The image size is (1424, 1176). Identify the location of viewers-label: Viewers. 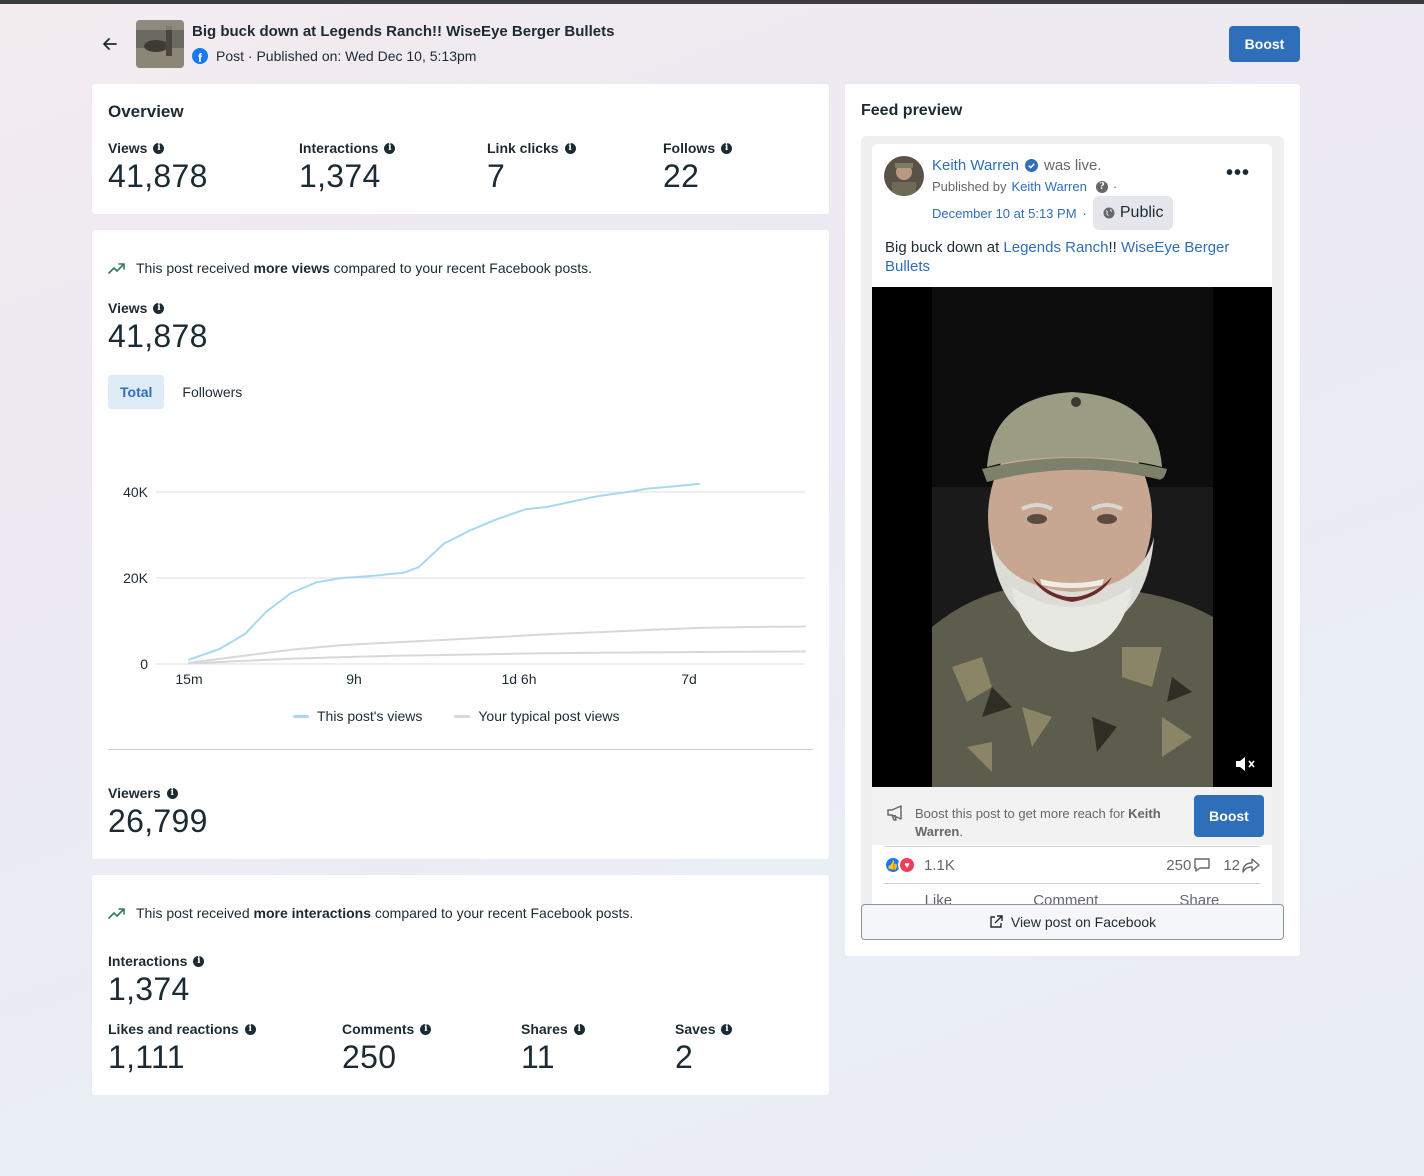
(134, 793).